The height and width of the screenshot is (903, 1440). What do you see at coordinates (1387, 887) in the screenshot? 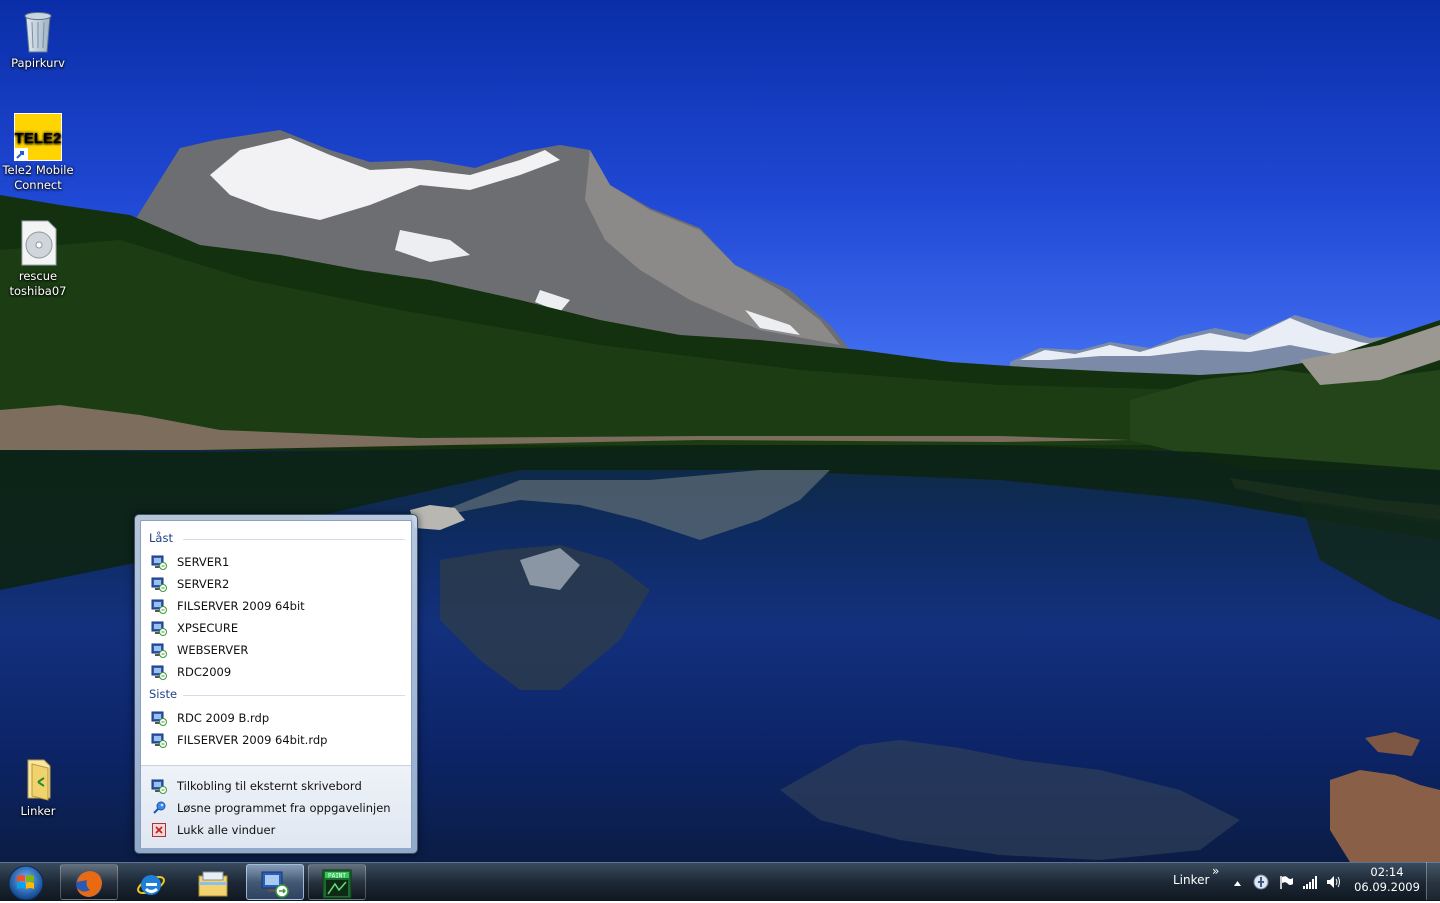
I see `clock-date: 06.09.2009` at bounding box center [1387, 887].